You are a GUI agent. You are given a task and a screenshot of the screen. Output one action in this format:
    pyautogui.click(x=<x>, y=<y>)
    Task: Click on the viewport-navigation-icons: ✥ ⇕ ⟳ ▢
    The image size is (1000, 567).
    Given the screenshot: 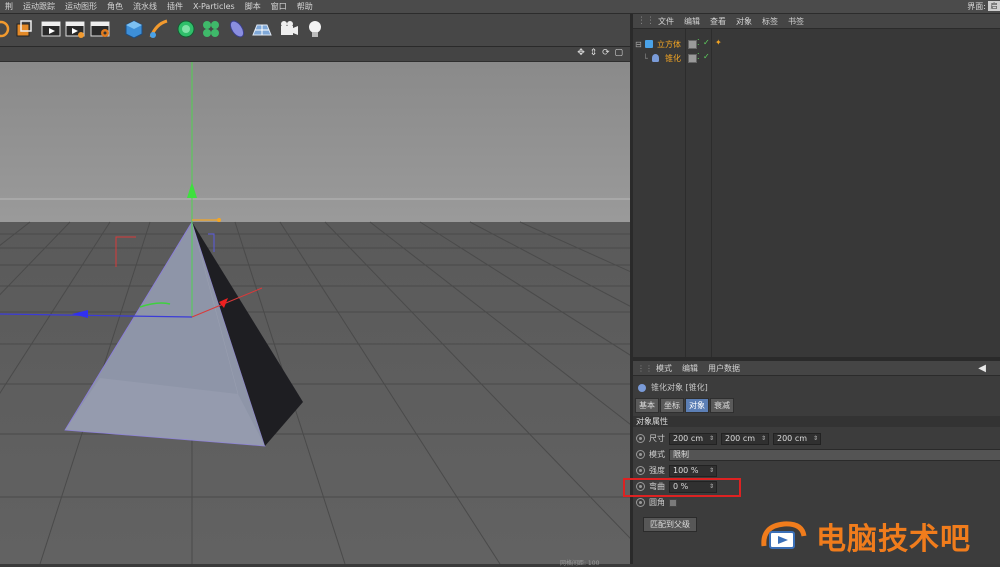 What is the action you would take?
    pyautogui.click(x=600, y=53)
    